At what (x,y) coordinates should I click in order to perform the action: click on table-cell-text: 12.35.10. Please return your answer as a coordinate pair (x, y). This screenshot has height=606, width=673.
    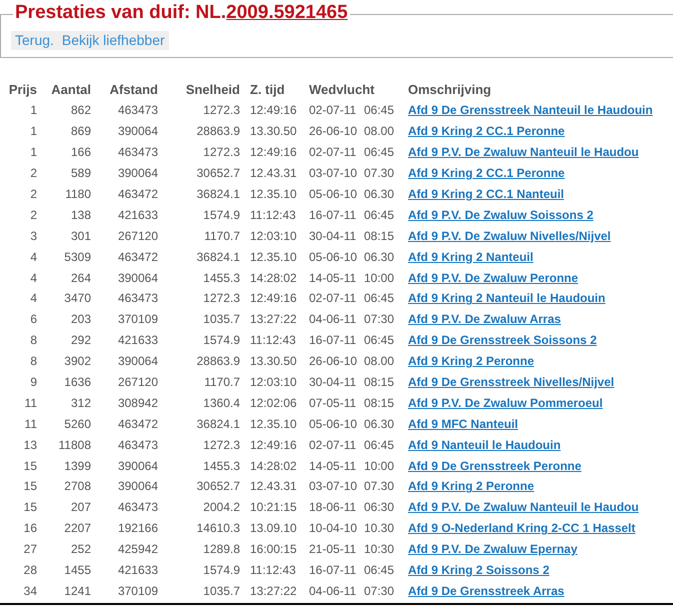
    Looking at the image, I should click on (273, 194).